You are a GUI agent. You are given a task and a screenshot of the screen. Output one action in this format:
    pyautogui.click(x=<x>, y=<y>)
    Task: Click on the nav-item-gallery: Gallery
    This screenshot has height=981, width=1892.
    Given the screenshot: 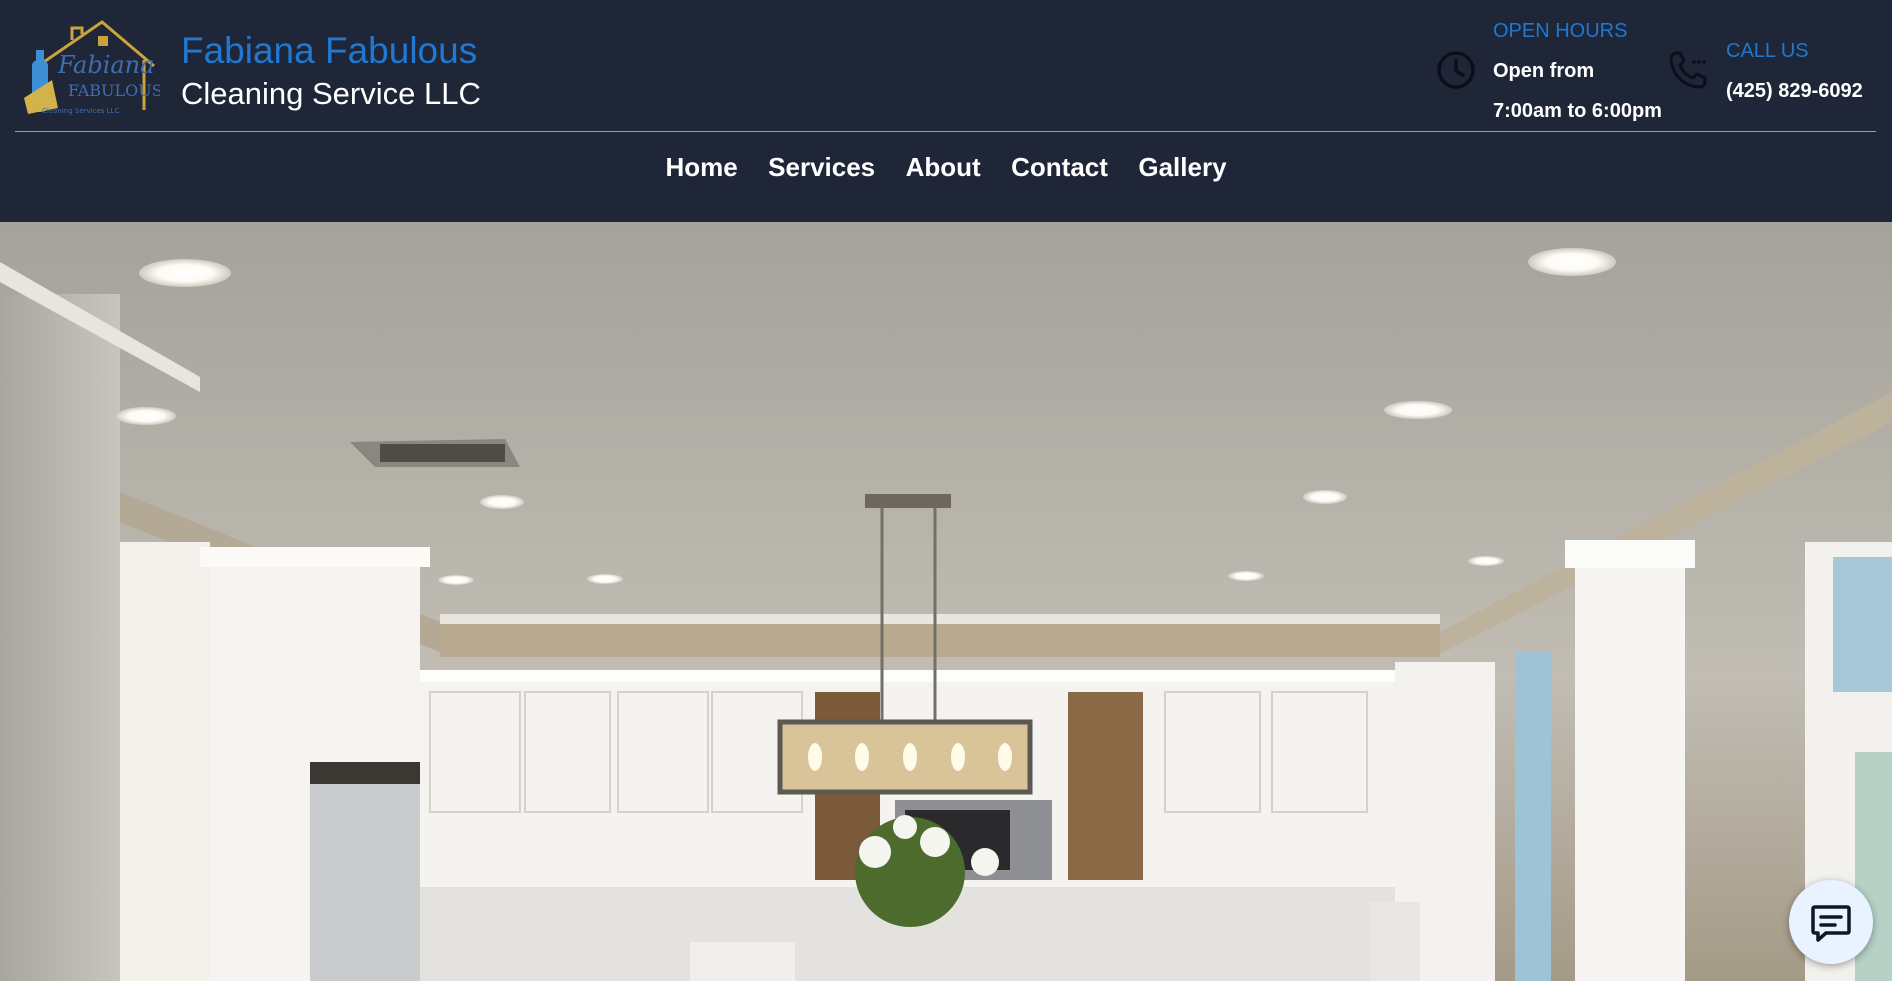 What is the action you would take?
    pyautogui.click(x=1182, y=167)
    